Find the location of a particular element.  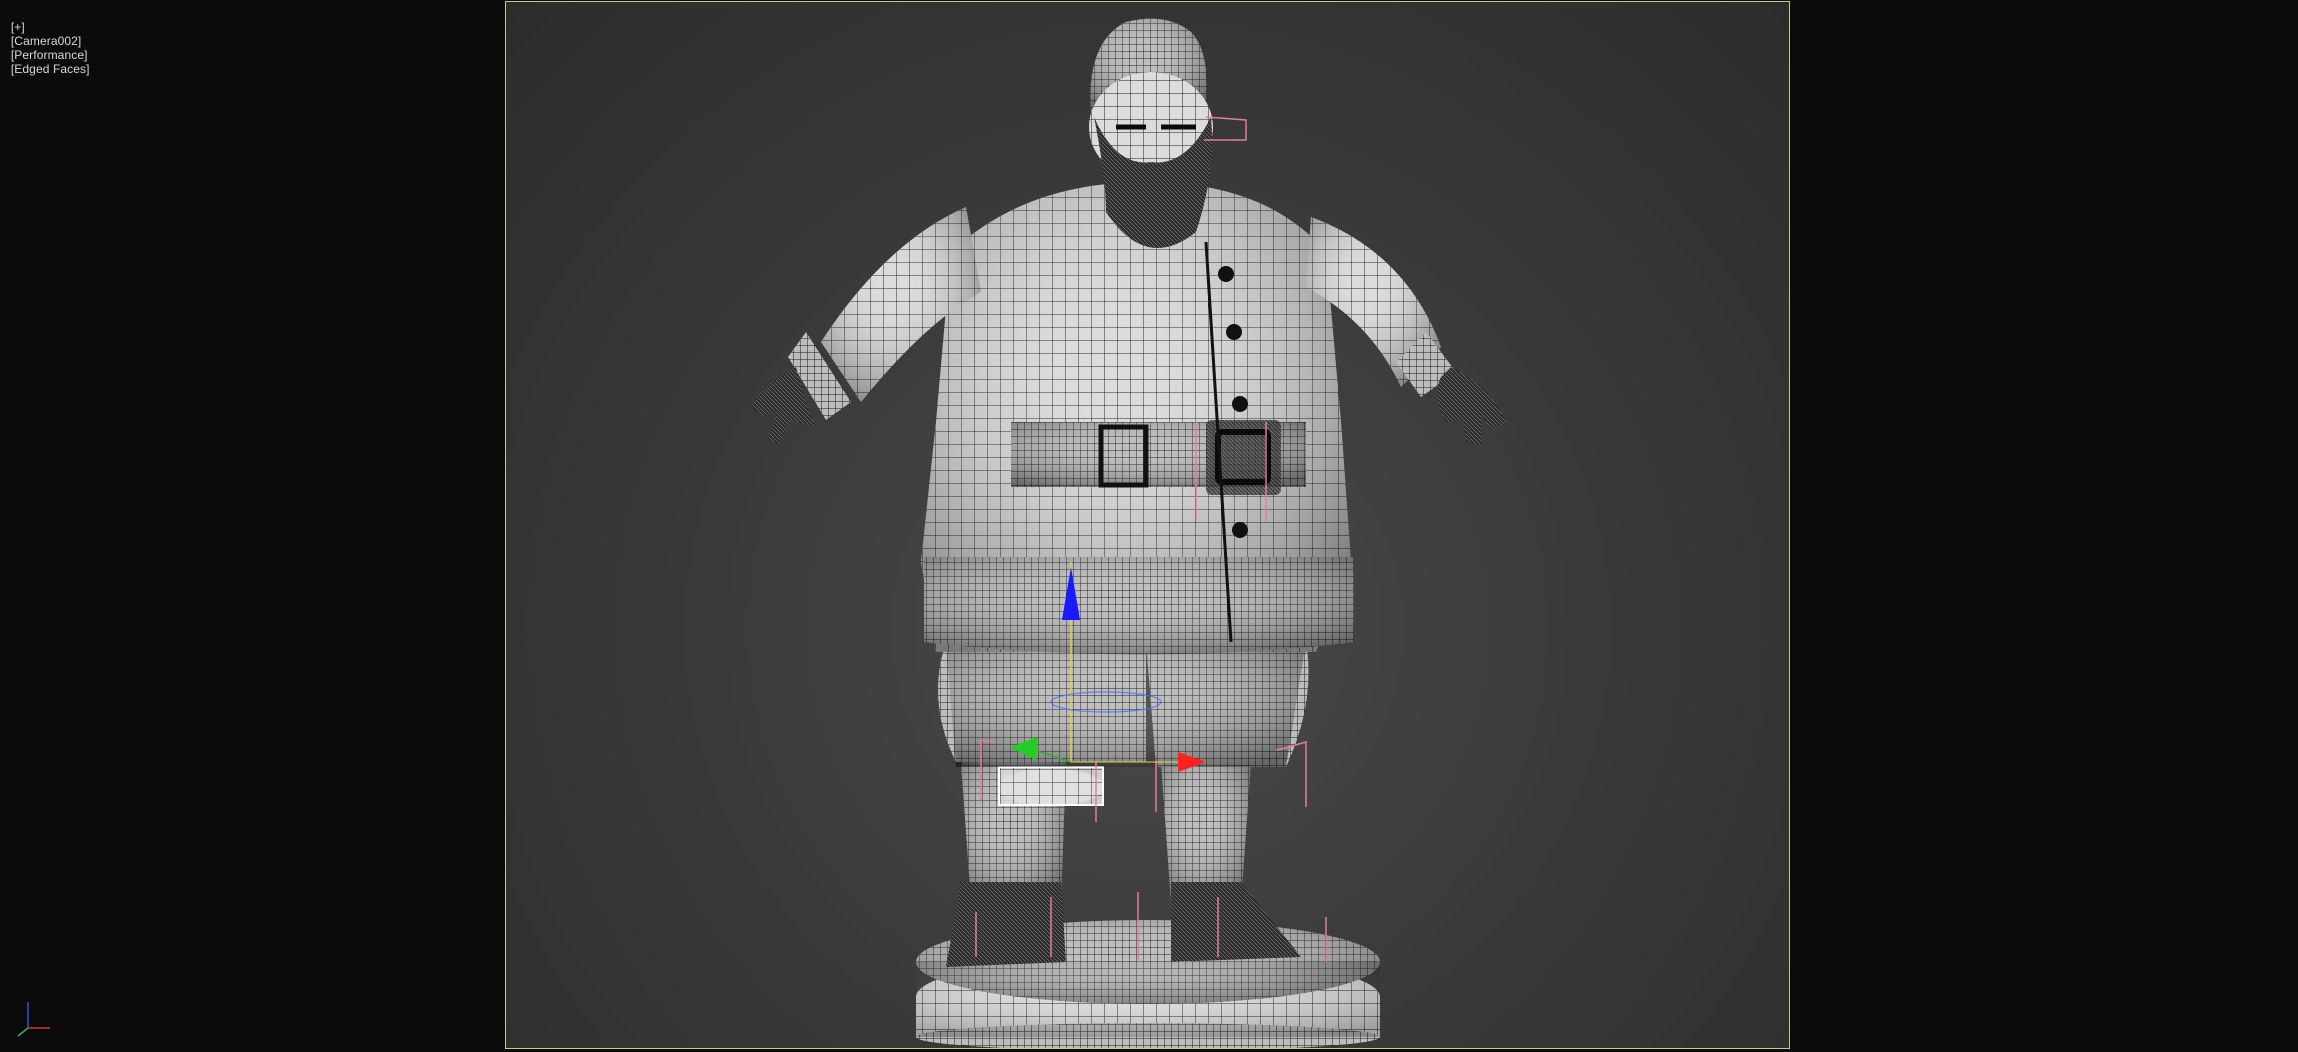

viewport-camera-menu: [Camera002] is located at coordinates (46, 41).